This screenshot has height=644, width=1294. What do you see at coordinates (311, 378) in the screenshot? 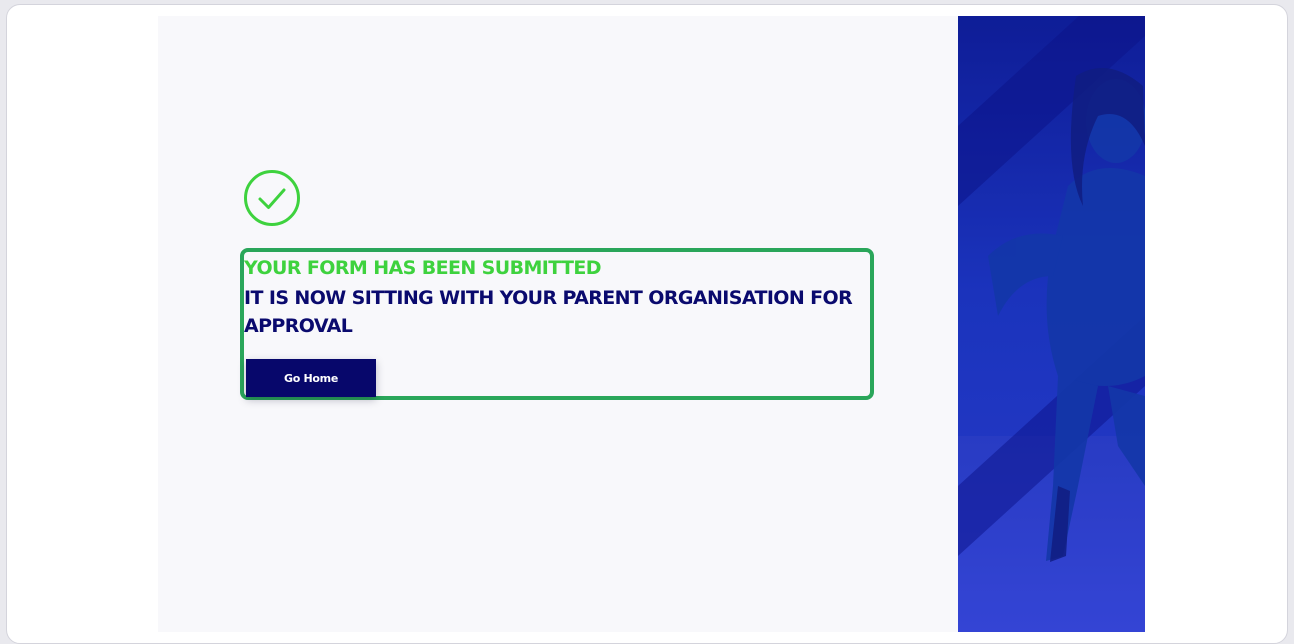
I see `go-home-button: Go Home` at bounding box center [311, 378].